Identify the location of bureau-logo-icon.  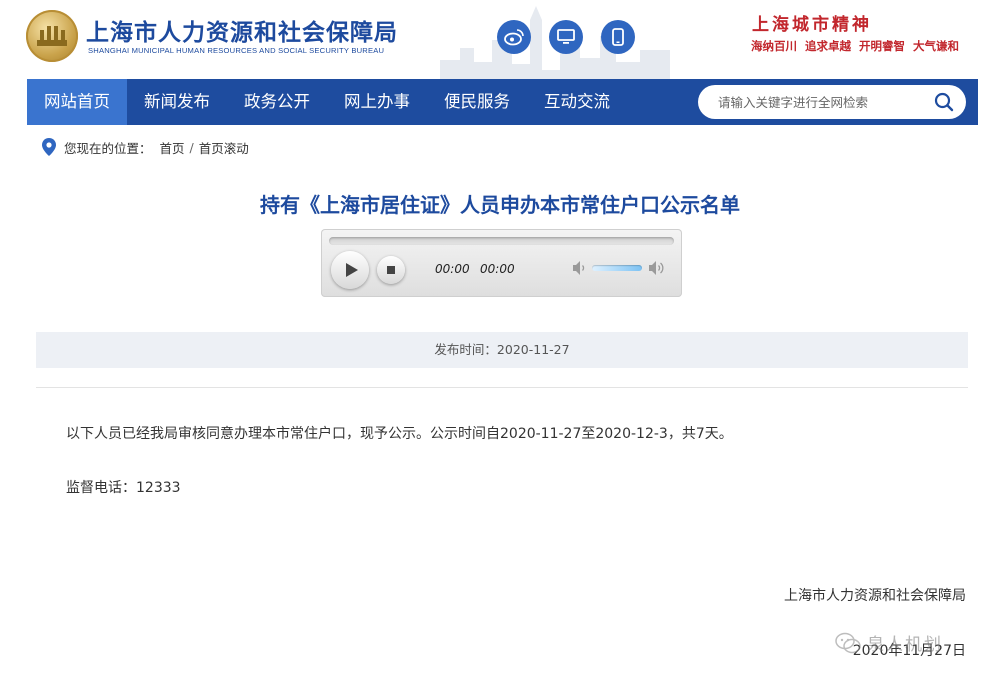
(52, 36).